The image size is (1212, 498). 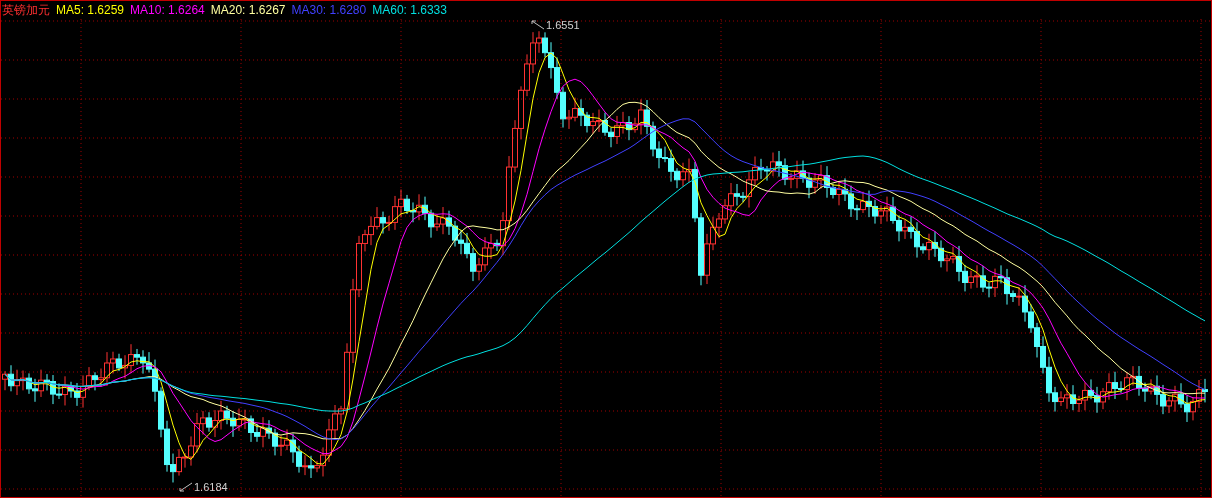 What do you see at coordinates (563, 25) in the screenshot?
I see `high-price-label: 1.6551` at bounding box center [563, 25].